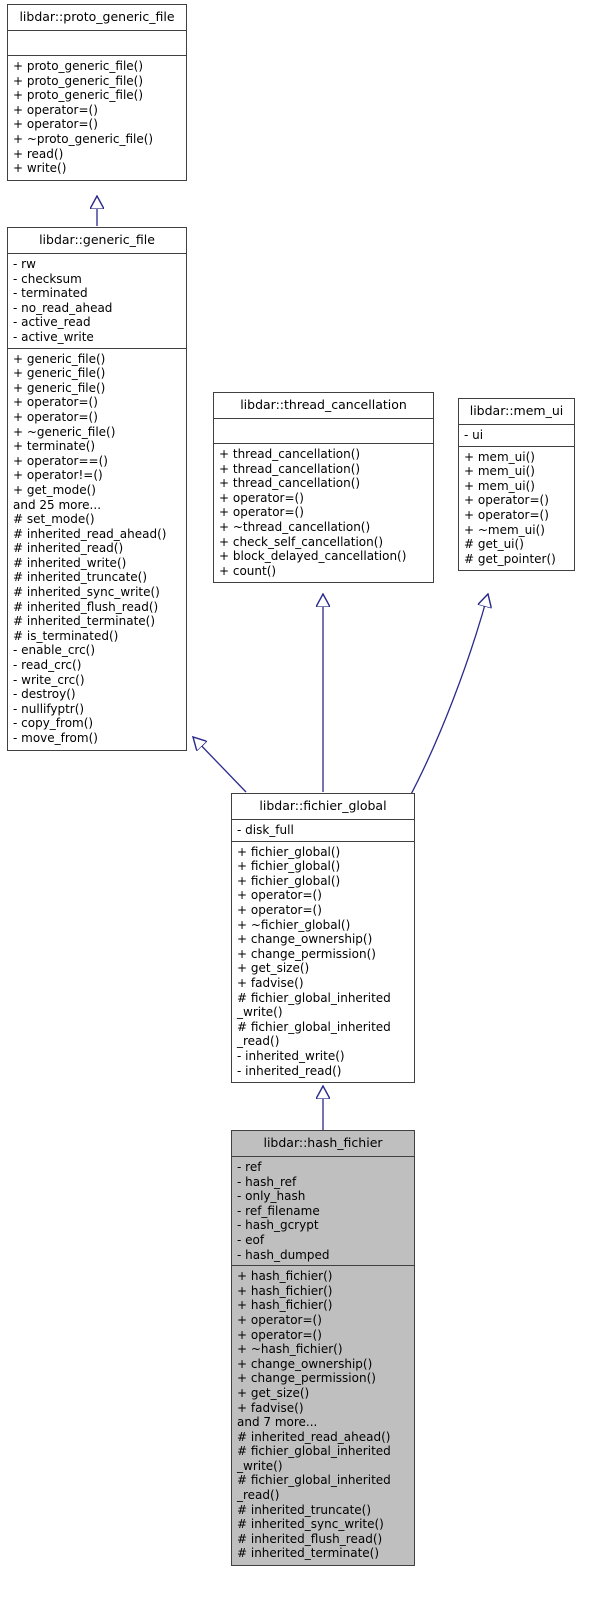  Describe the element at coordinates (54, 489) in the screenshot. I see `class-member: + get_mode()` at that location.